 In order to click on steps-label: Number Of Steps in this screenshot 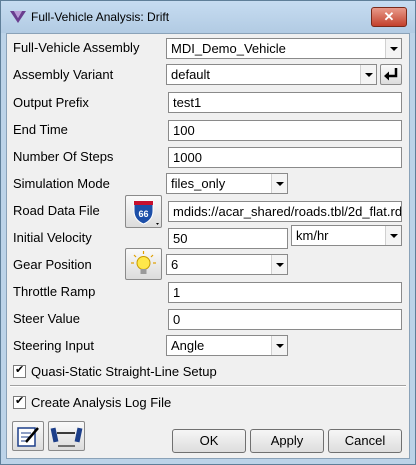, I will do `click(63, 156)`.